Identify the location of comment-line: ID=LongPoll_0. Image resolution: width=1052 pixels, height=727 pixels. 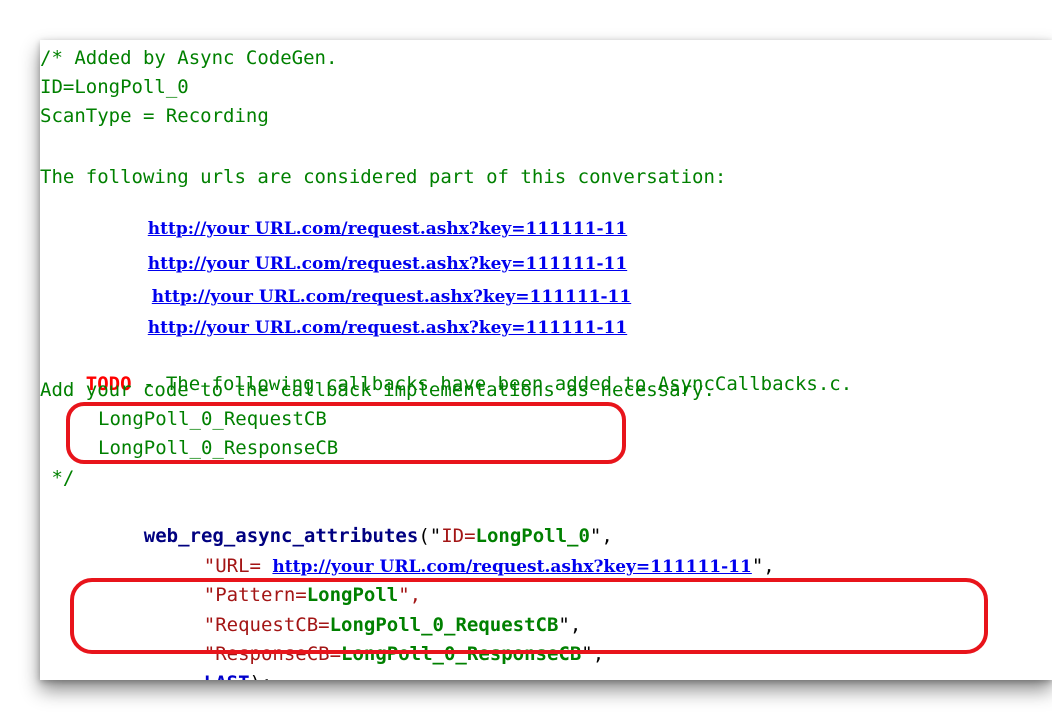
(114, 87).